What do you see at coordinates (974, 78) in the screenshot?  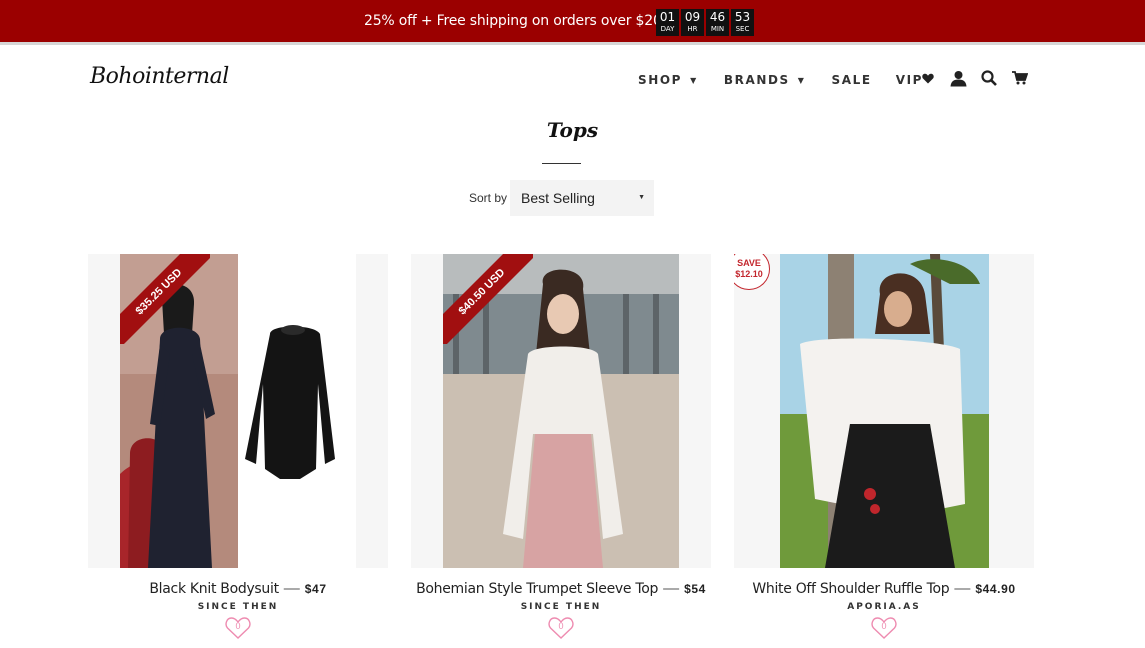 I see `header-icons` at bounding box center [974, 78].